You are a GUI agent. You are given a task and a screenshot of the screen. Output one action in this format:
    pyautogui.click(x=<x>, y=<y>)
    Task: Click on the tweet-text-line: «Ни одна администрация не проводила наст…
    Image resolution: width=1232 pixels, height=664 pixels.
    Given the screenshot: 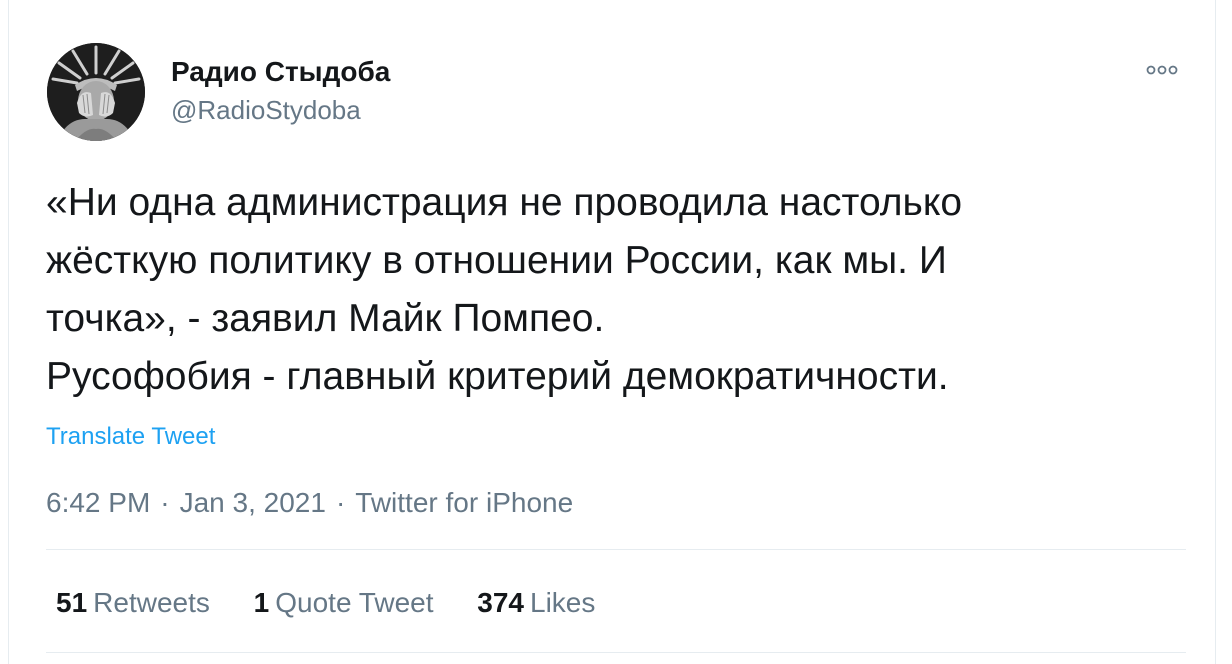 What is the action you would take?
    pyautogui.click(x=504, y=202)
    